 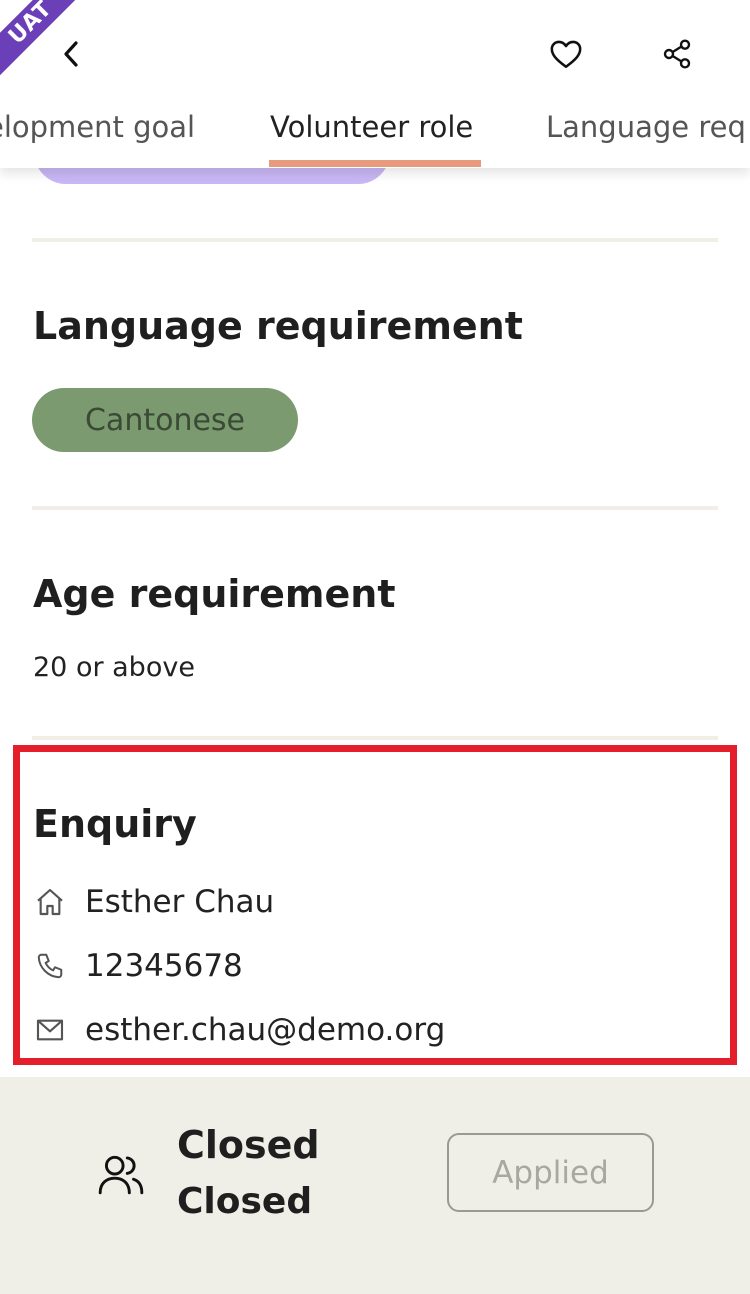 I want to click on active-tab-indicator, so click(x=375, y=163).